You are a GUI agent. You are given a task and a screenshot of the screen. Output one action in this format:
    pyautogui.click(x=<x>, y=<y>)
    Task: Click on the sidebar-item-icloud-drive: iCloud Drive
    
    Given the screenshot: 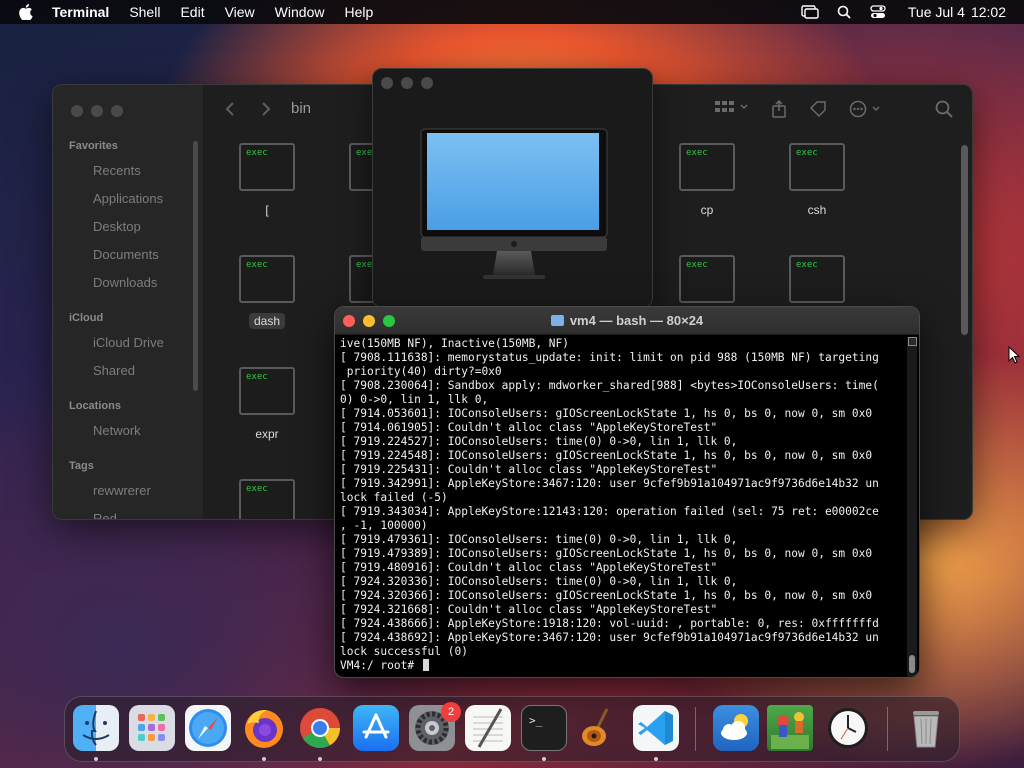 What is the action you would take?
    pyautogui.click(x=128, y=342)
    